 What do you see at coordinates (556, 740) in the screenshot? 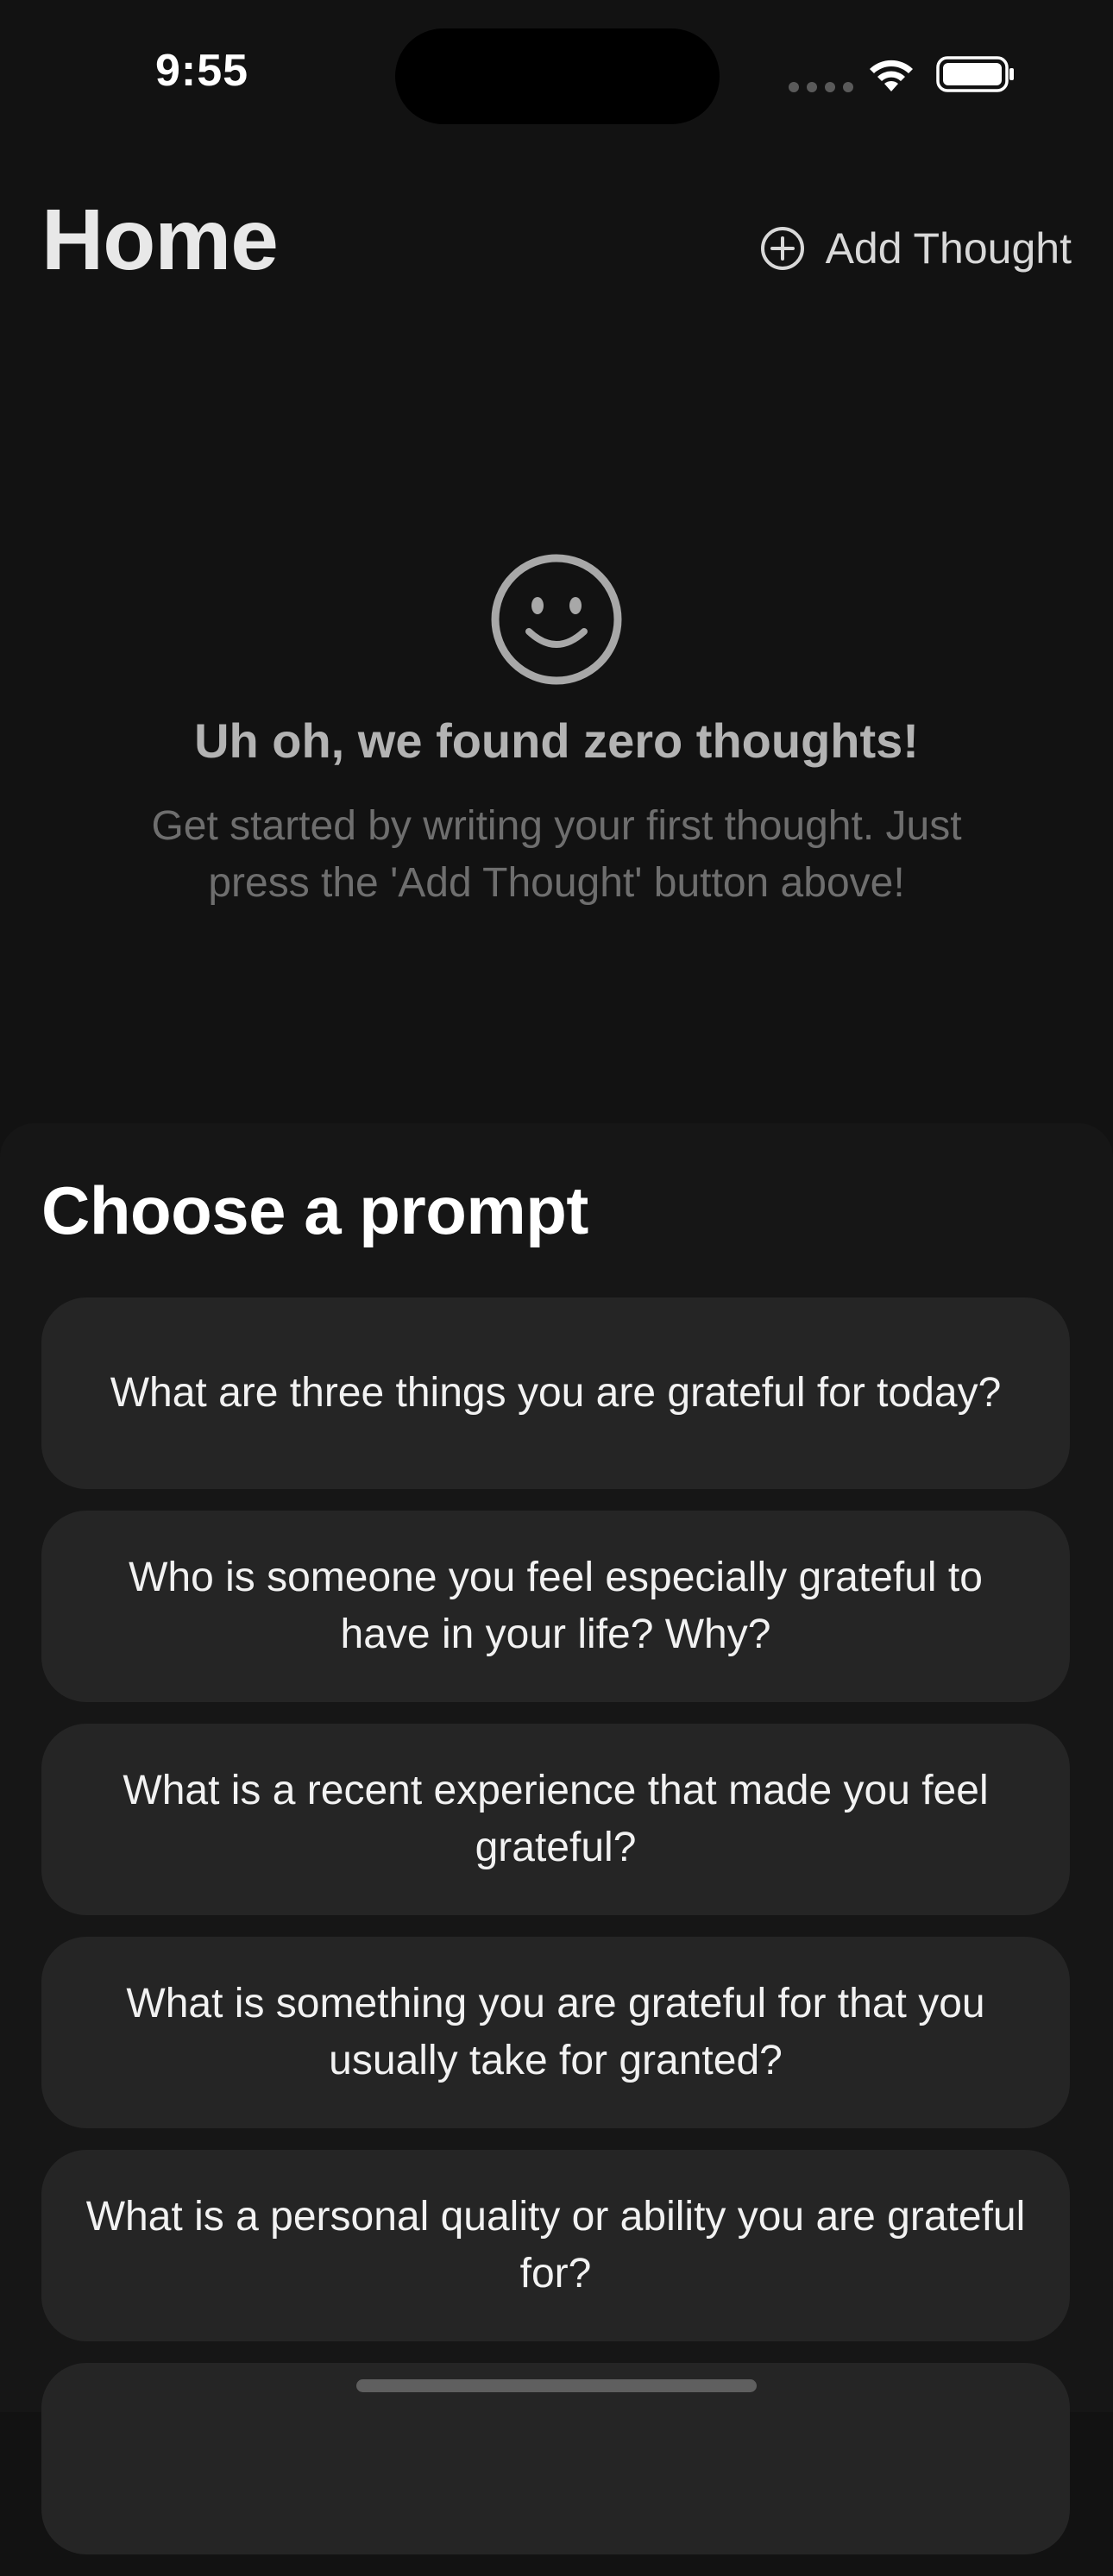
I see `empty-state-title: Uh oh, we found zero thoughts!` at bounding box center [556, 740].